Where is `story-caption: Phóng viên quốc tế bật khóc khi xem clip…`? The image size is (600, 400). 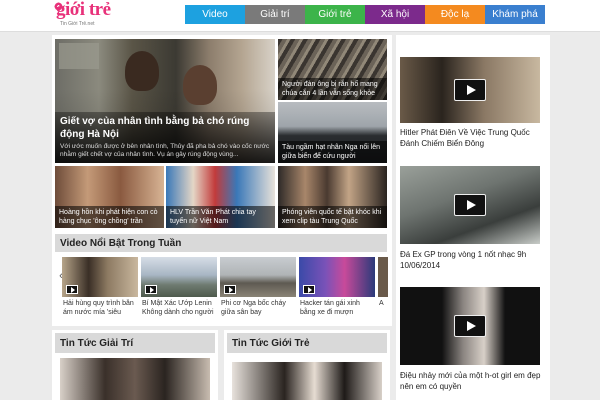 story-caption: Phóng viên quốc tế bật khóc khi xem clip… is located at coordinates (332, 217).